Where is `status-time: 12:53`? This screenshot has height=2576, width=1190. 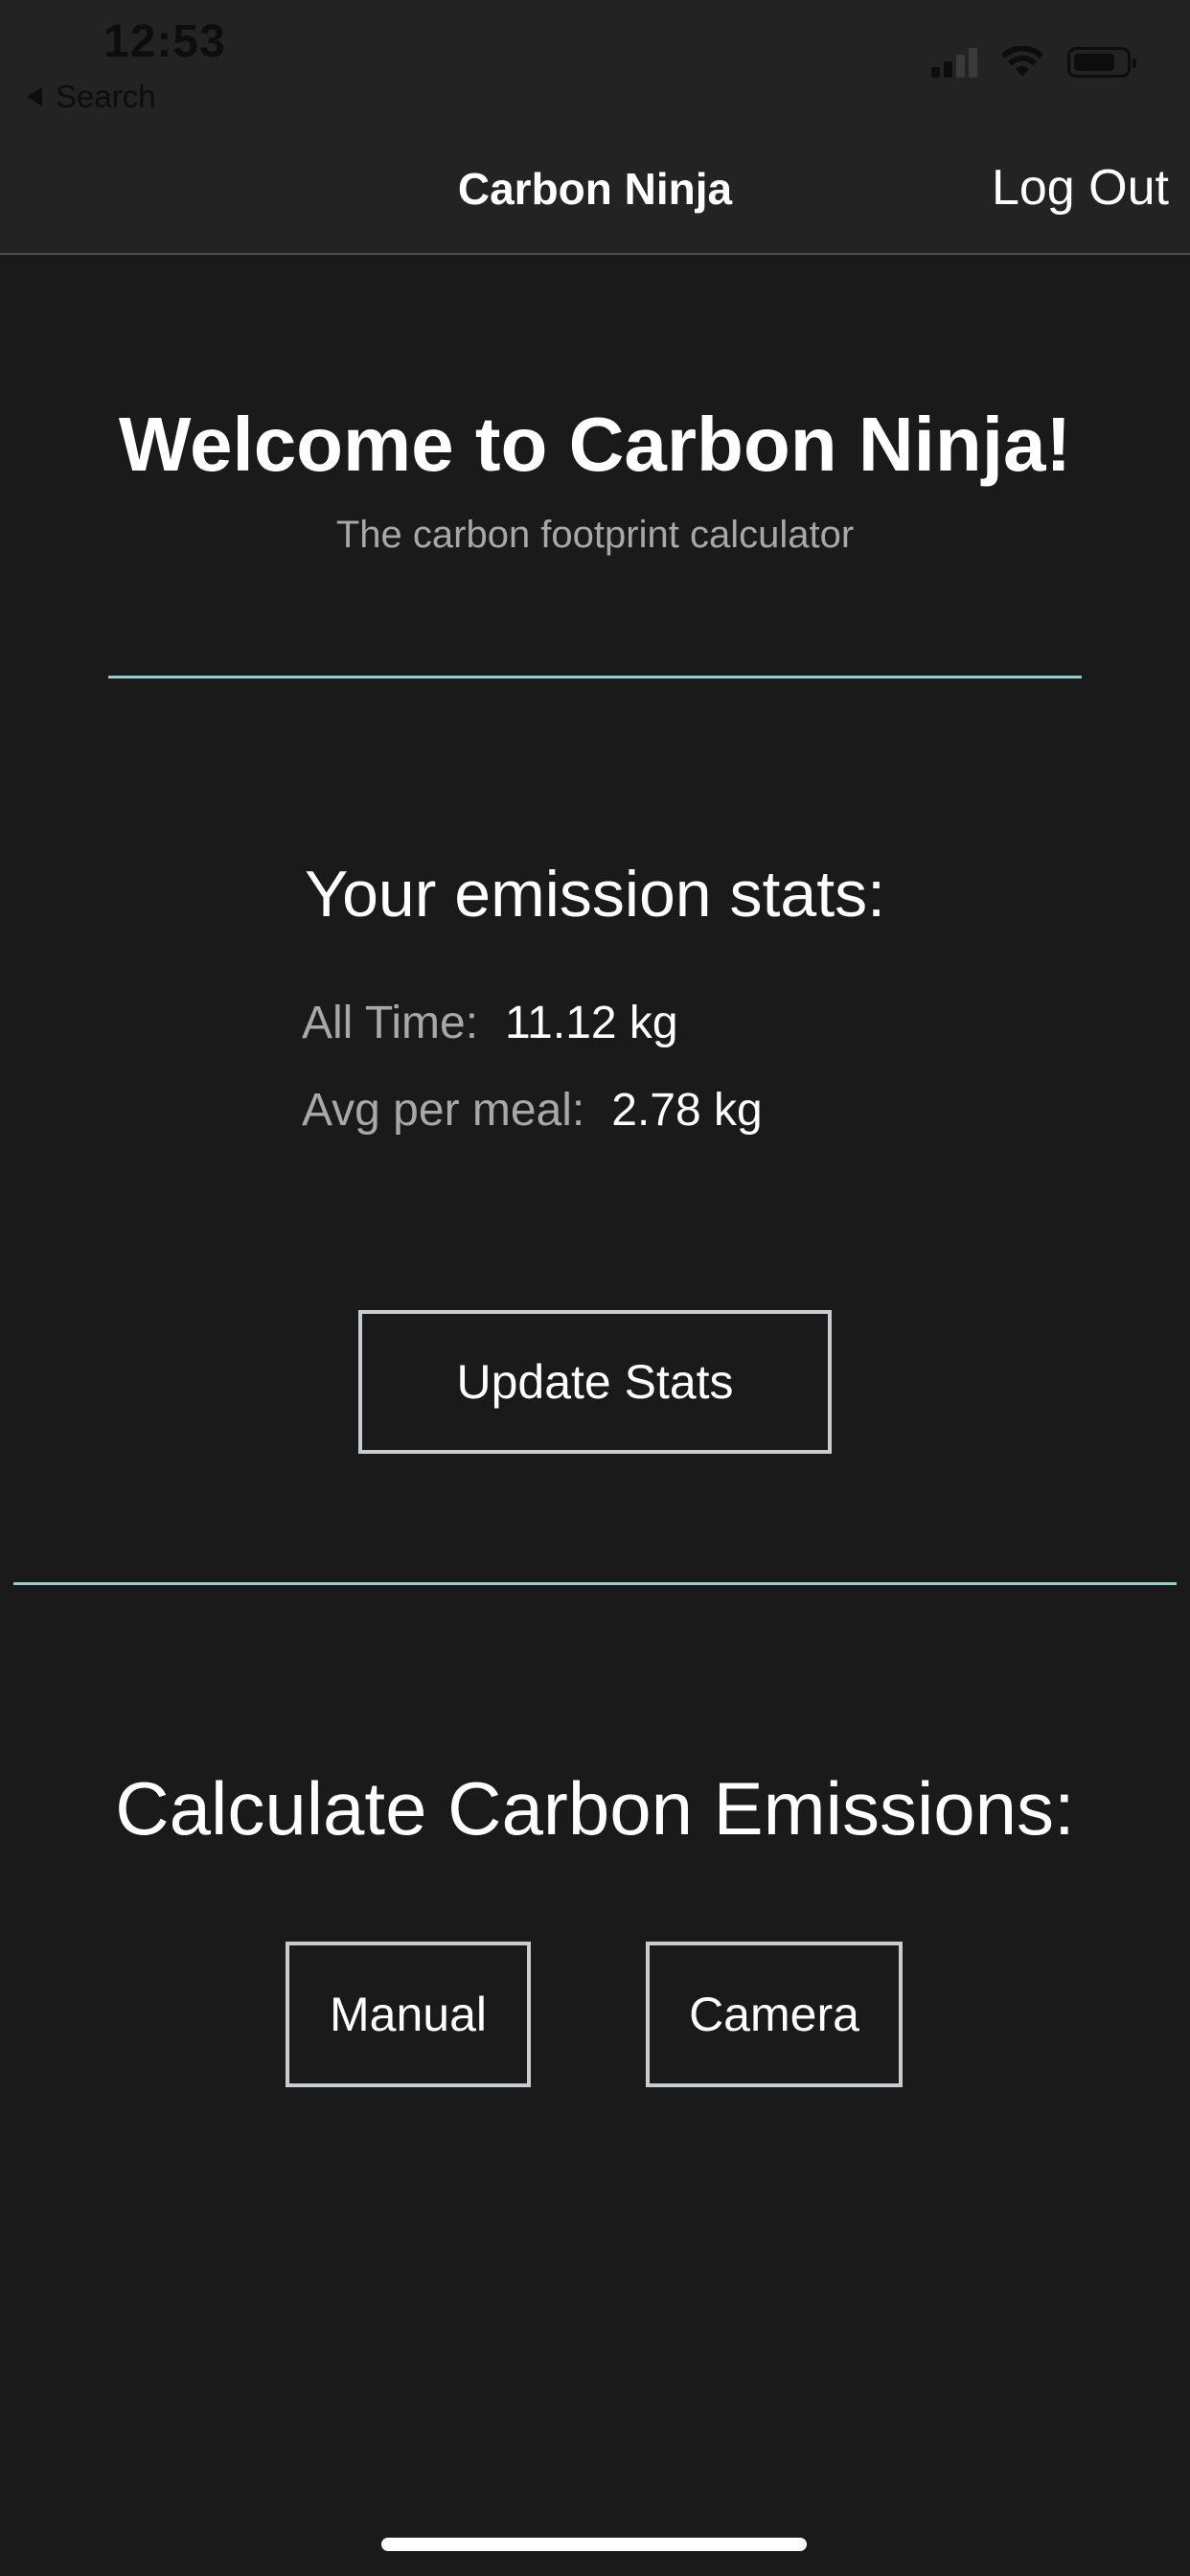 status-time: 12:53 is located at coordinates (164, 41).